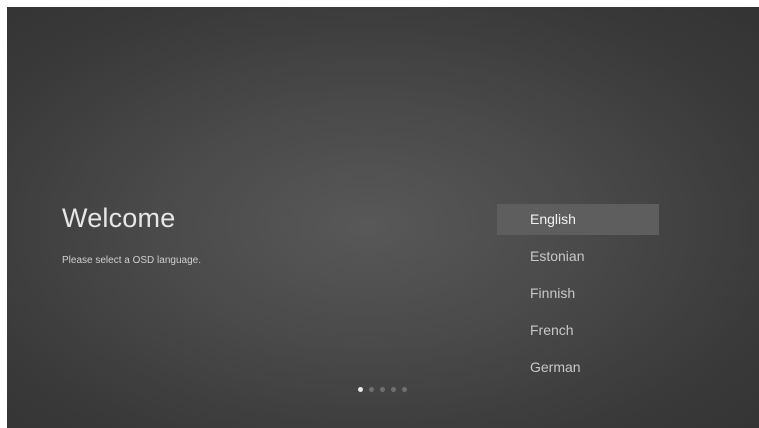  What do you see at coordinates (578, 330) in the screenshot?
I see `language-option-french: French` at bounding box center [578, 330].